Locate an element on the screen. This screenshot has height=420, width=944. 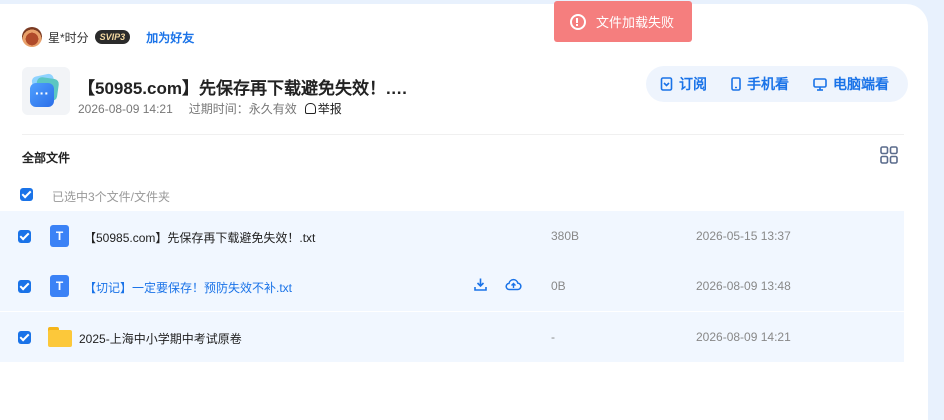
mobile-view-button: 手机看 is located at coordinates (760, 84).